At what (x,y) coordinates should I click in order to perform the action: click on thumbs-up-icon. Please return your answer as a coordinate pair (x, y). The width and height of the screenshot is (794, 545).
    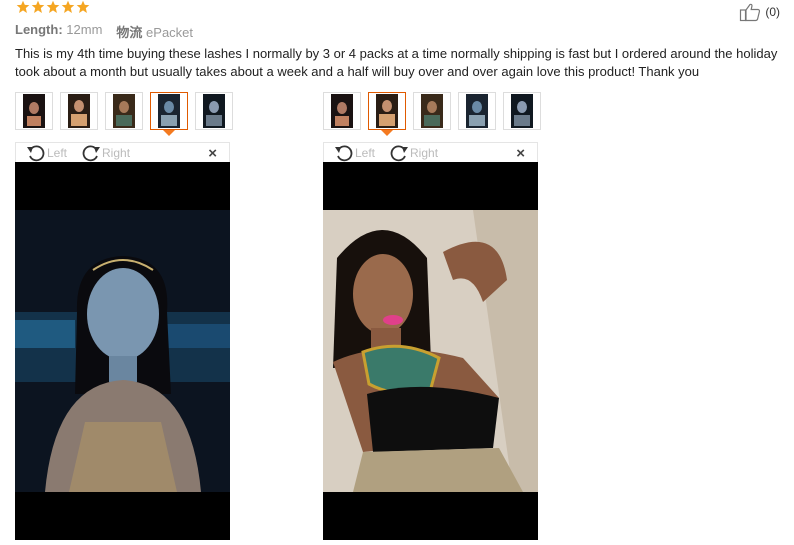
    Looking at the image, I should click on (750, 12).